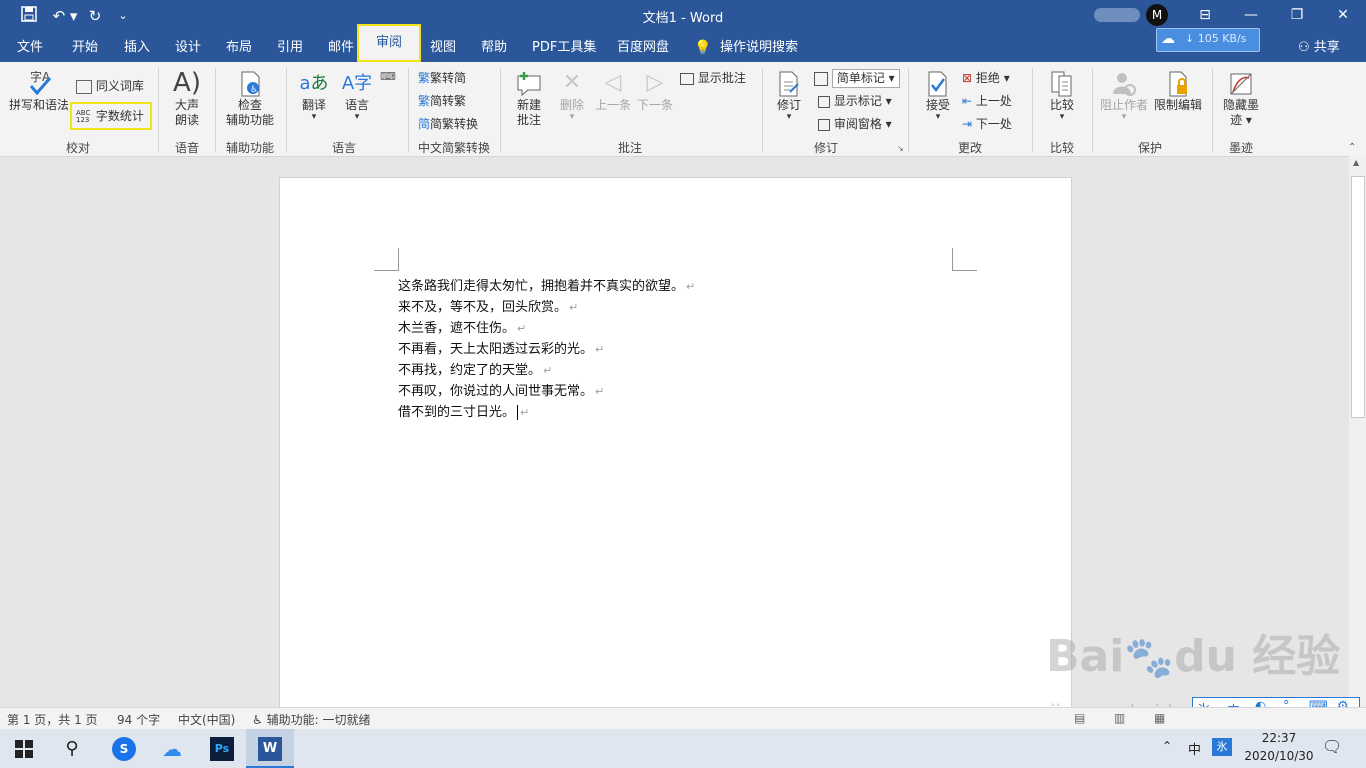 The width and height of the screenshot is (1366, 768). I want to click on translate-label: 翻译, so click(313, 105).